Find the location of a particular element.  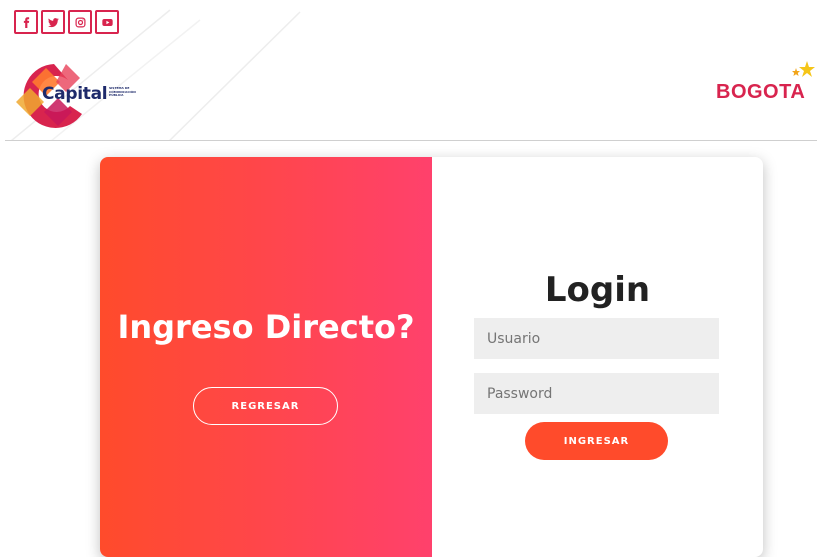

header-divider is located at coordinates (411, 140).